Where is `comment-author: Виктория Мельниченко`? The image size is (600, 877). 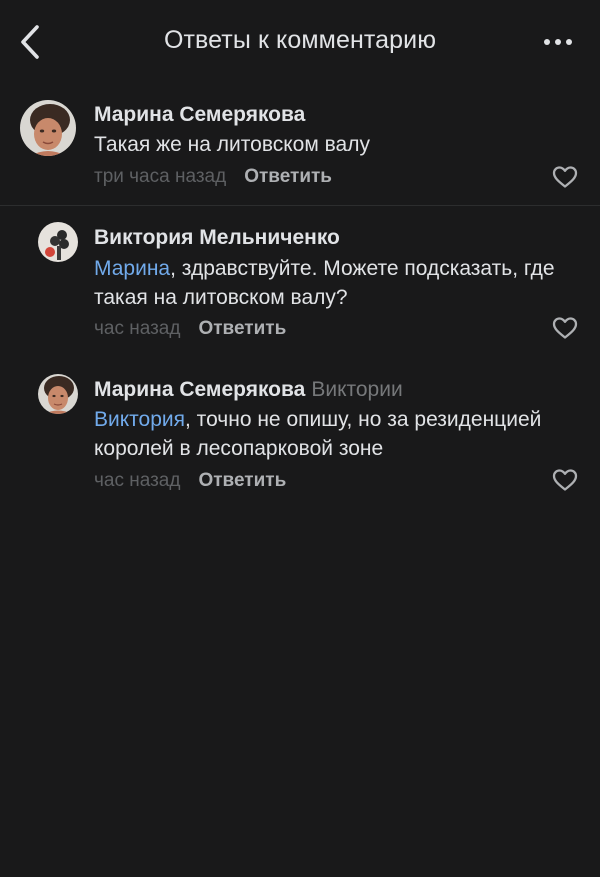
comment-author: Виктория Мельниченко is located at coordinates (217, 238).